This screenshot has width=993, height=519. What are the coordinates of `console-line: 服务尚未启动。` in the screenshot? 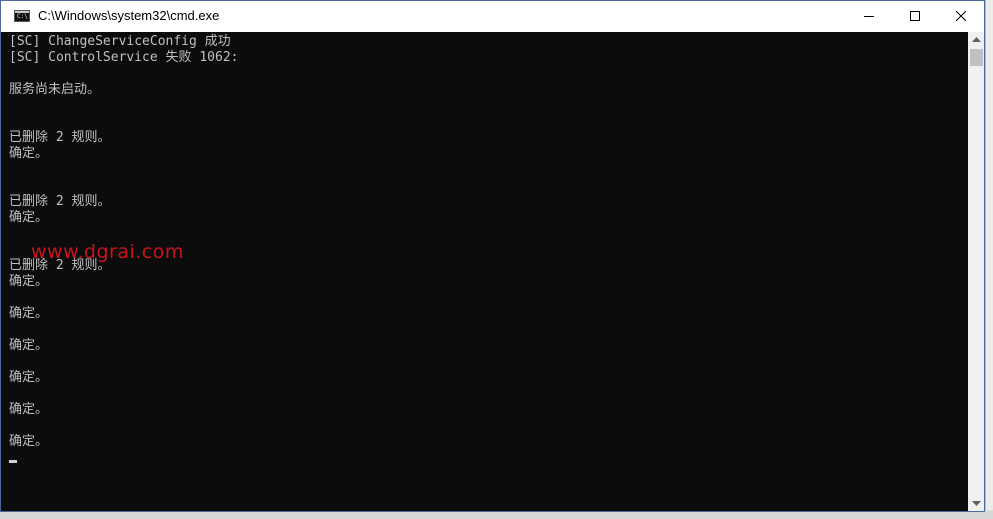 It's located at (55, 89).